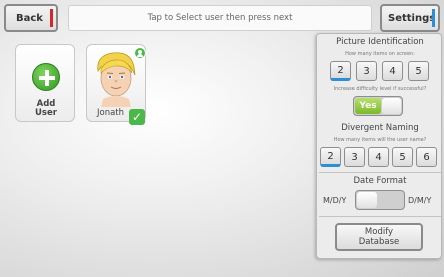  What do you see at coordinates (402, 157) in the screenshot?
I see `divergent-items-option-5: 5` at bounding box center [402, 157].